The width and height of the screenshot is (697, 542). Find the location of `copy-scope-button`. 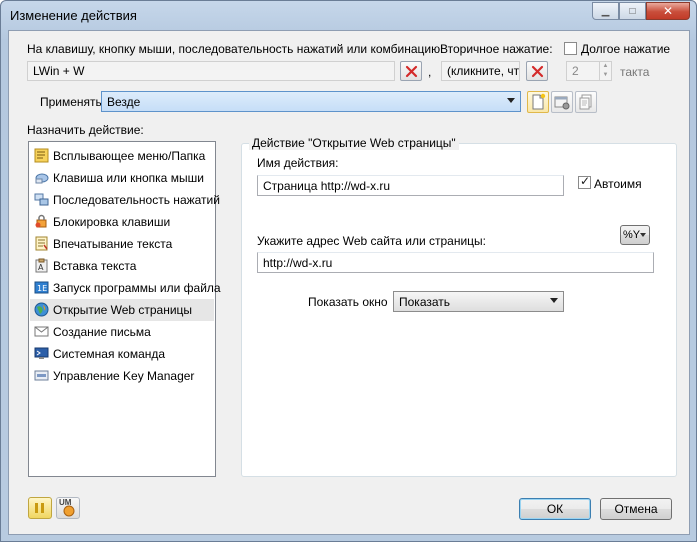

copy-scope-button is located at coordinates (586, 102).